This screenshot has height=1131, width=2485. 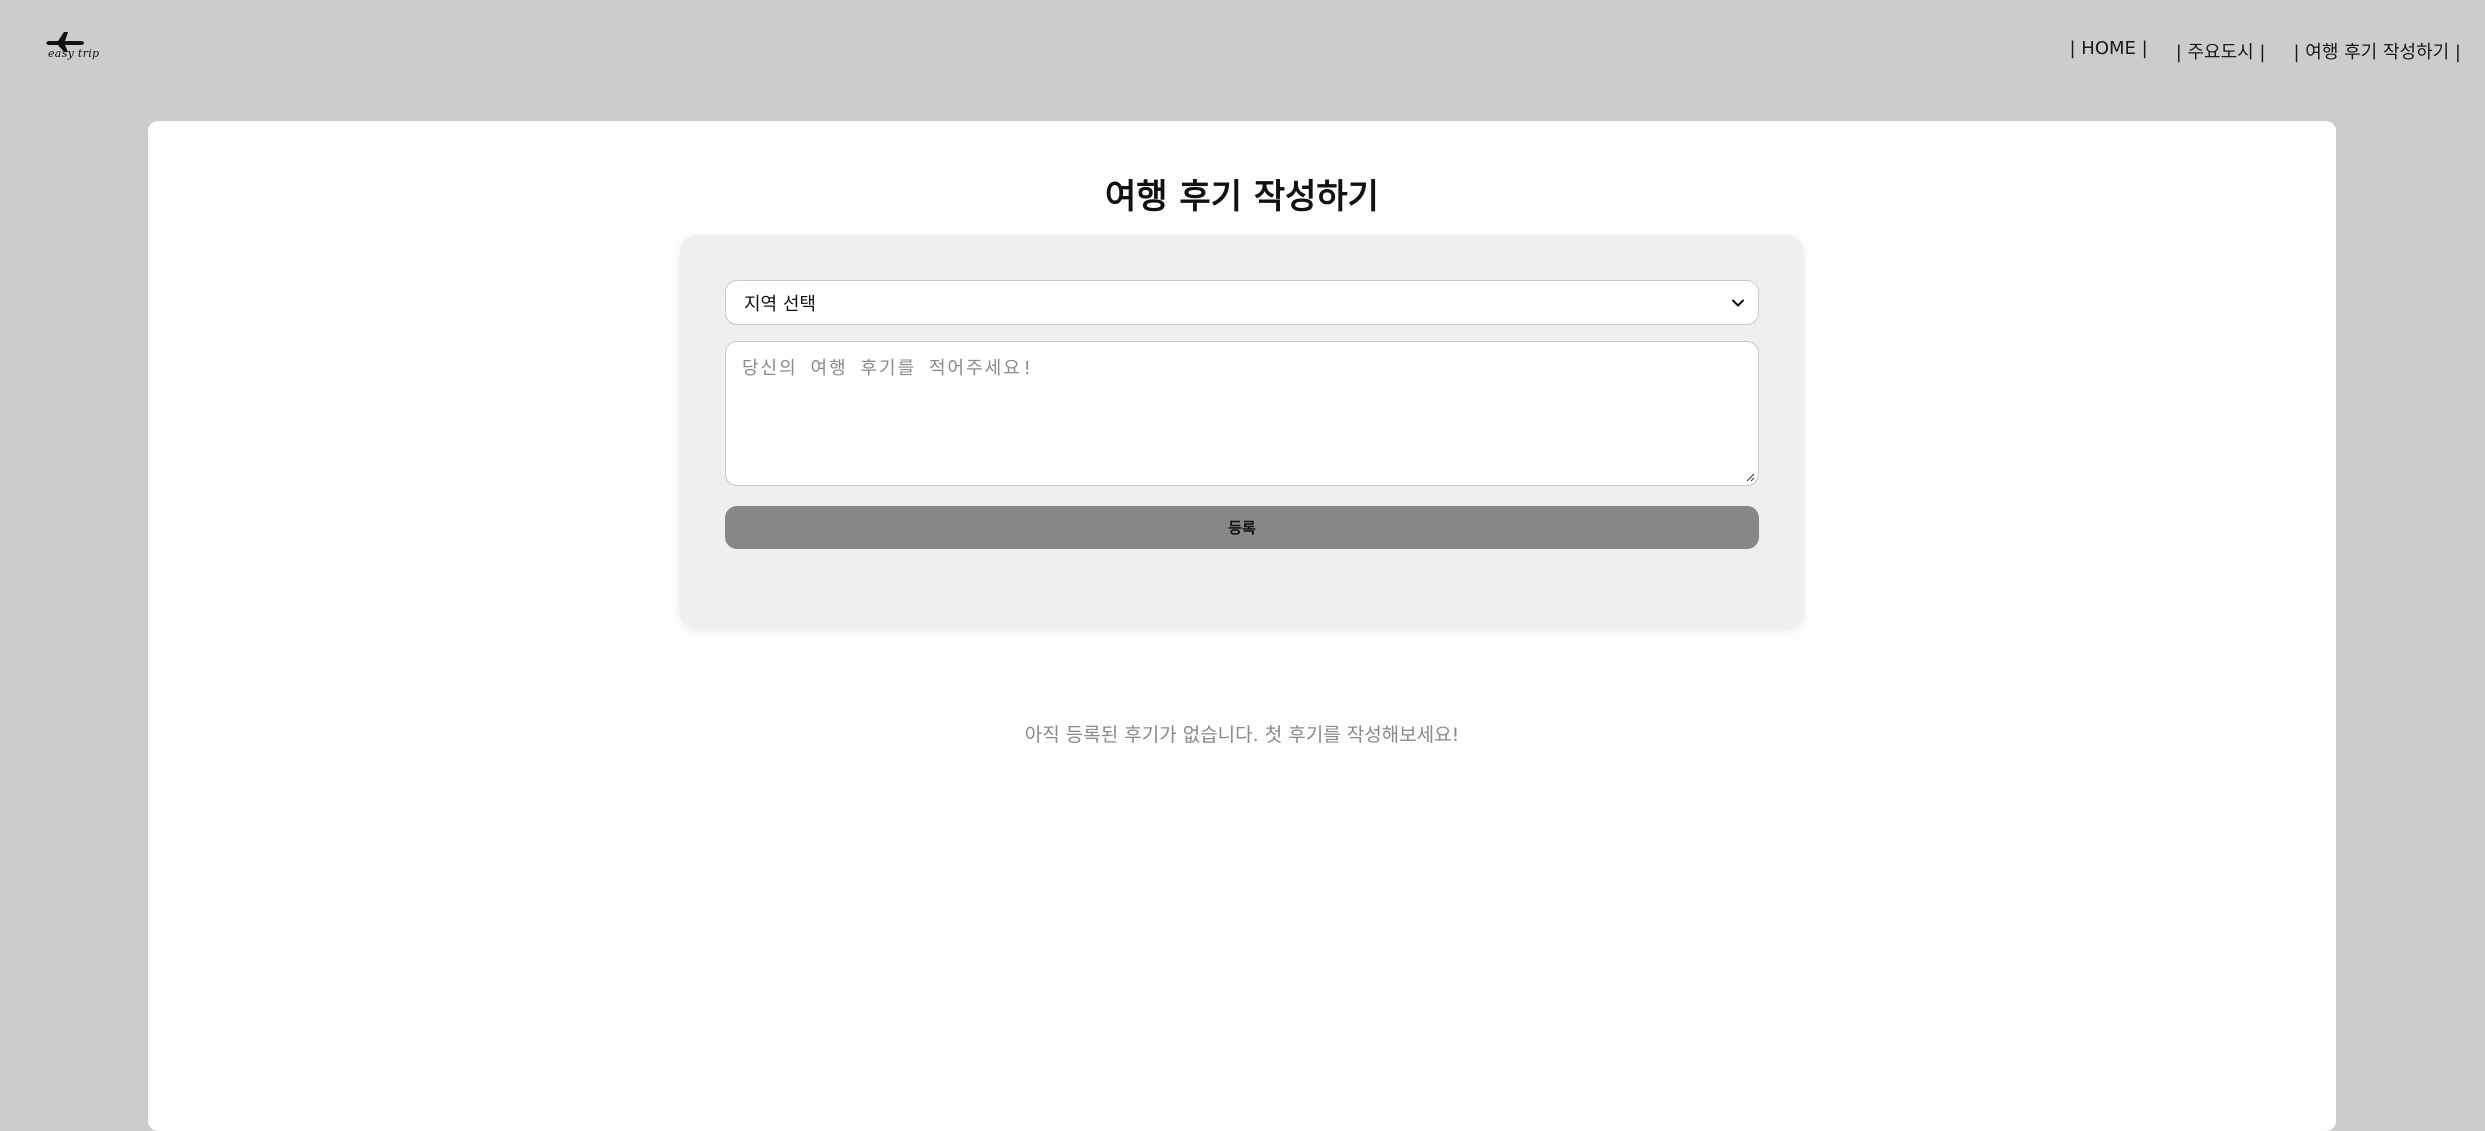 I want to click on region-select: 지역 선택, so click(x=1242, y=302).